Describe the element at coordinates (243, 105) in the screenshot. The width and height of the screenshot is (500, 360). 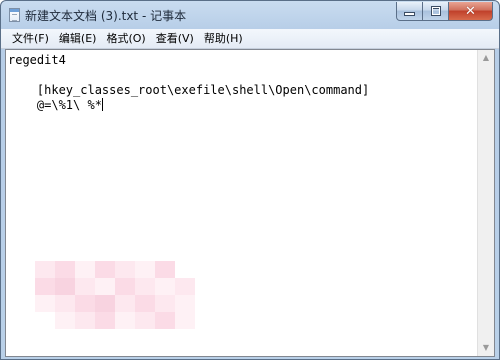
I see `editor-line: @=\%1\ %*` at that location.